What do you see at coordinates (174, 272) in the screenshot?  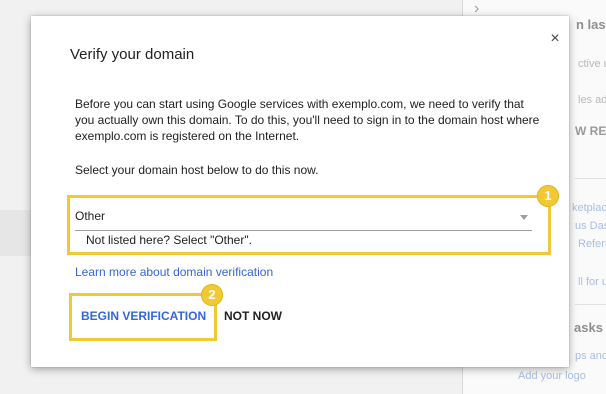 I see `learn-more-link: Learn more about domain verification` at bounding box center [174, 272].